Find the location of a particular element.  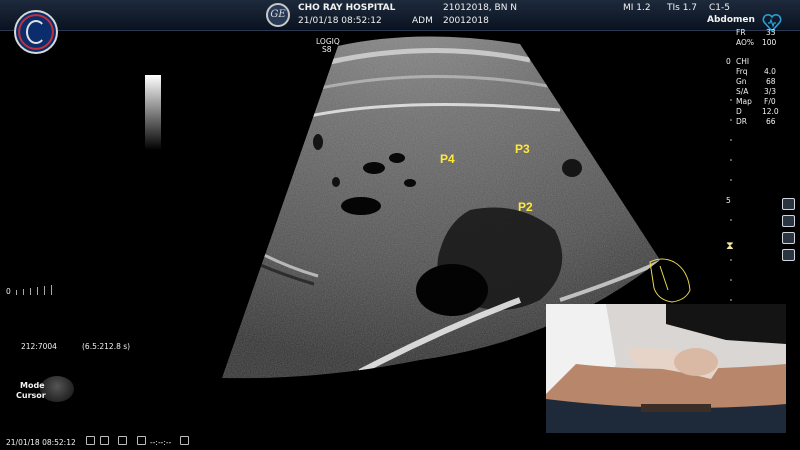

usb-icon is located at coordinates (122, 440).